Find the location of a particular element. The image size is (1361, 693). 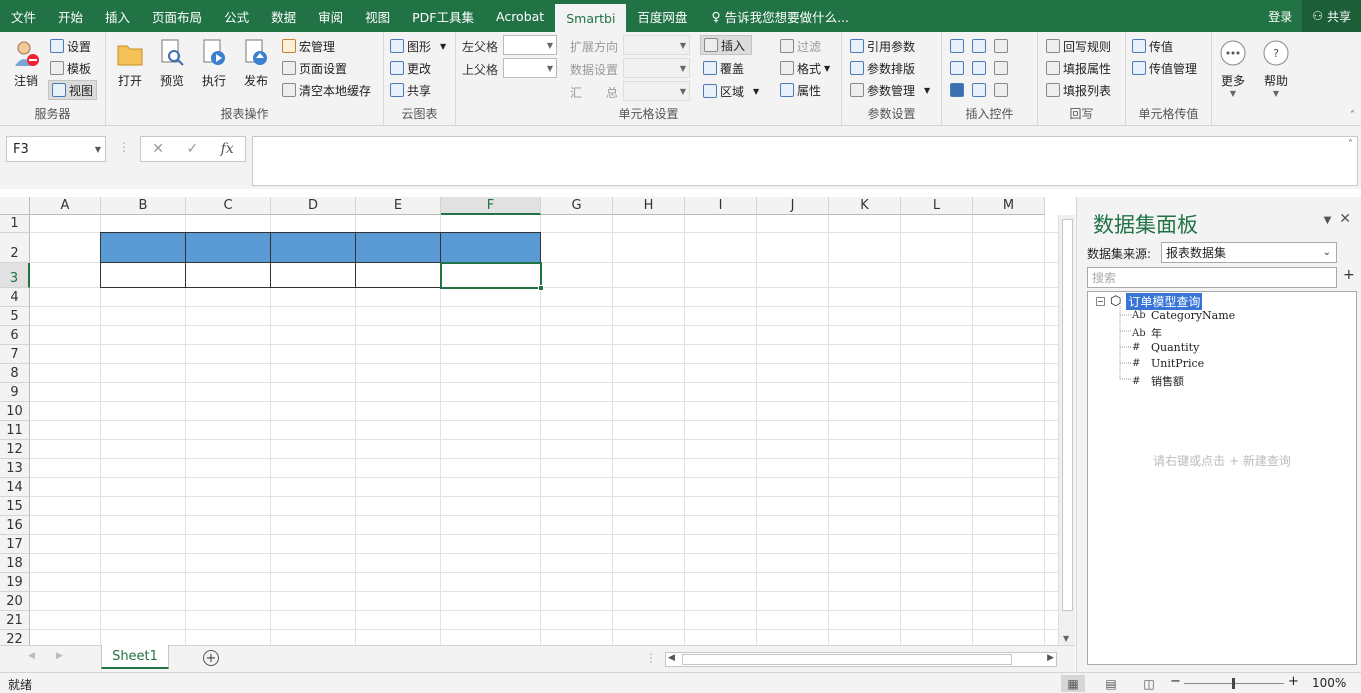

writeback-rules-button: 回写规则 is located at coordinates (1078, 46).